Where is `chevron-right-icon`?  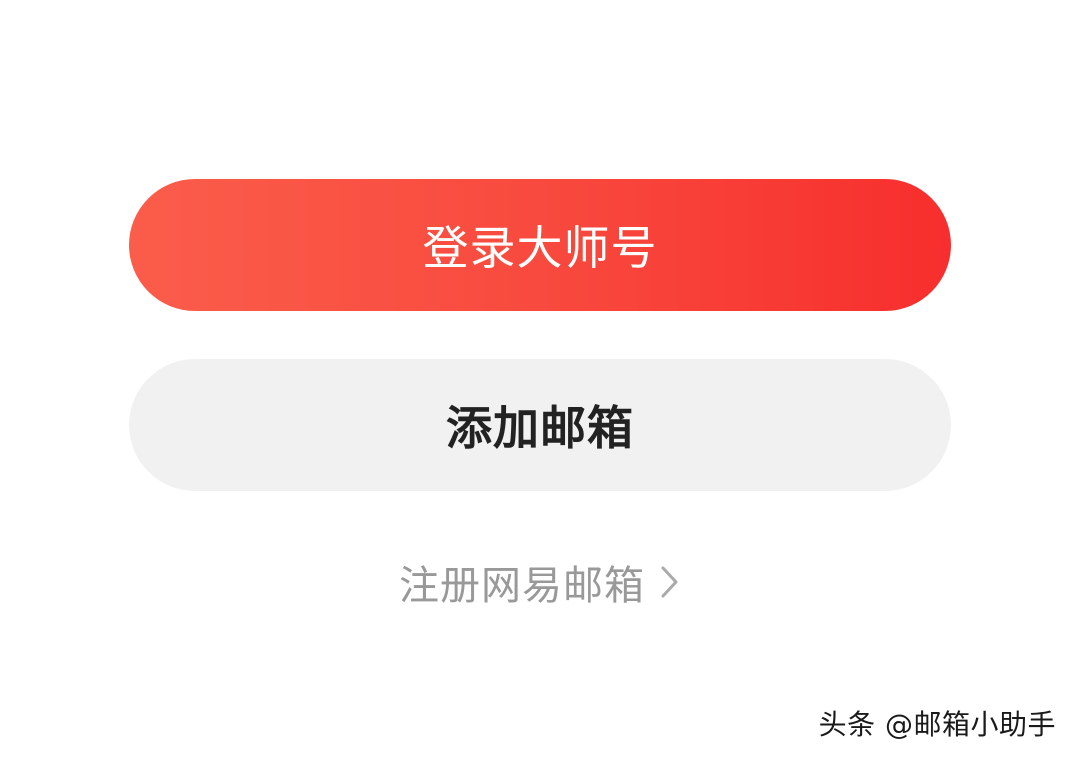 chevron-right-icon is located at coordinates (669, 582).